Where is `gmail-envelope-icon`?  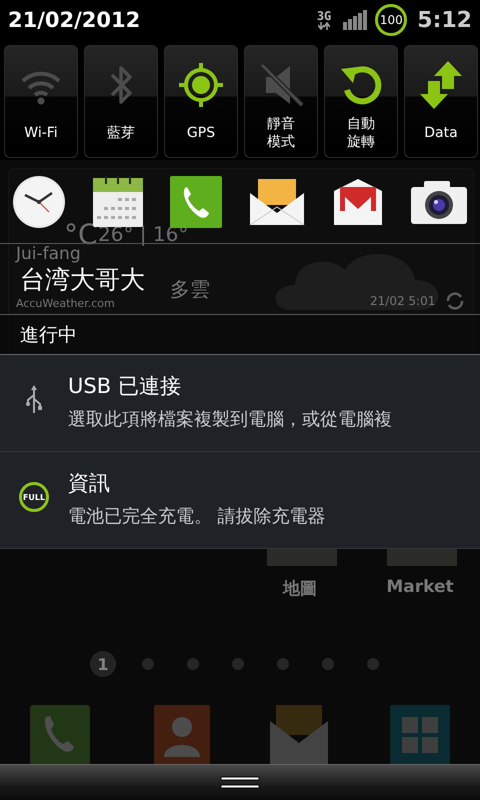 gmail-envelope-icon is located at coordinates (358, 201).